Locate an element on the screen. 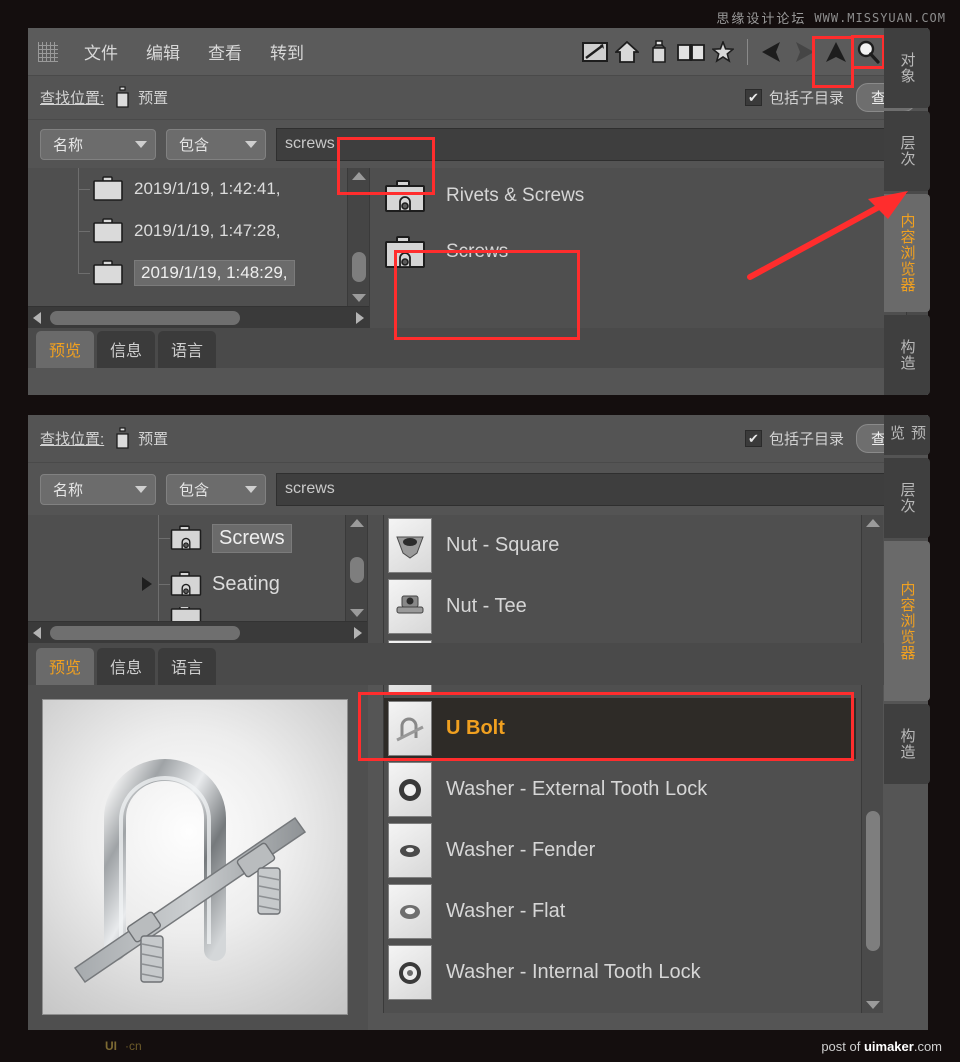 The width and height of the screenshot is (960, 1062). list-item-selected: U Bolt is located at coordinates (620, 728).